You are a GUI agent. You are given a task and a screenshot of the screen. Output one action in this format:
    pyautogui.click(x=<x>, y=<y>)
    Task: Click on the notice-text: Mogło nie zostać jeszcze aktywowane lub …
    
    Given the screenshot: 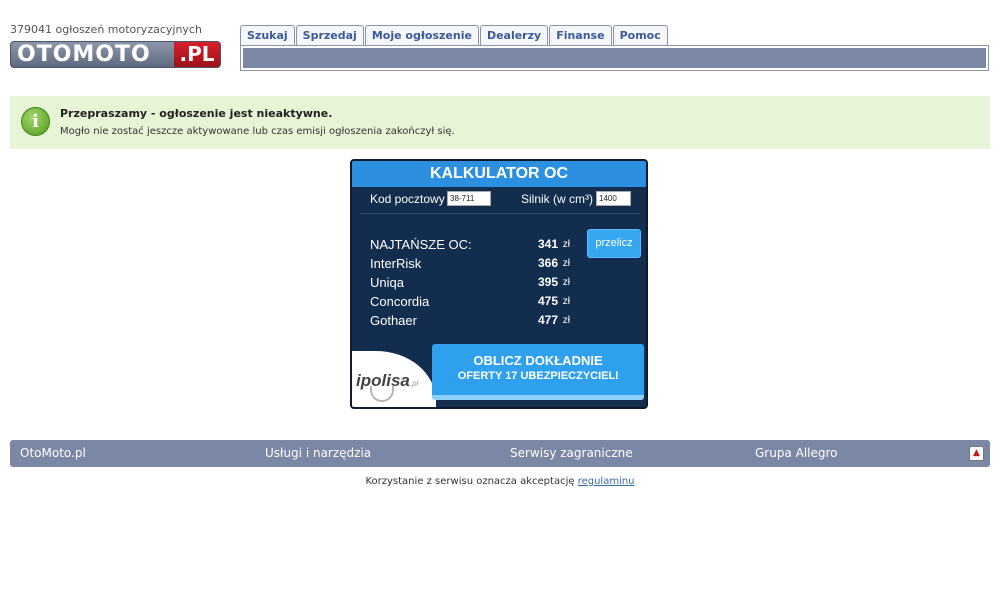 What is the action you would take?
    pyautogui.click(x=257, y=131)
    